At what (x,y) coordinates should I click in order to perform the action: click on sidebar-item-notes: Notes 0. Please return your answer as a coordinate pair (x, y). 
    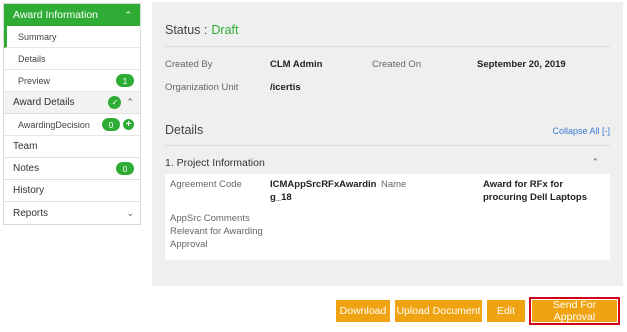
    Looking at the image, I should click on (72, 169).